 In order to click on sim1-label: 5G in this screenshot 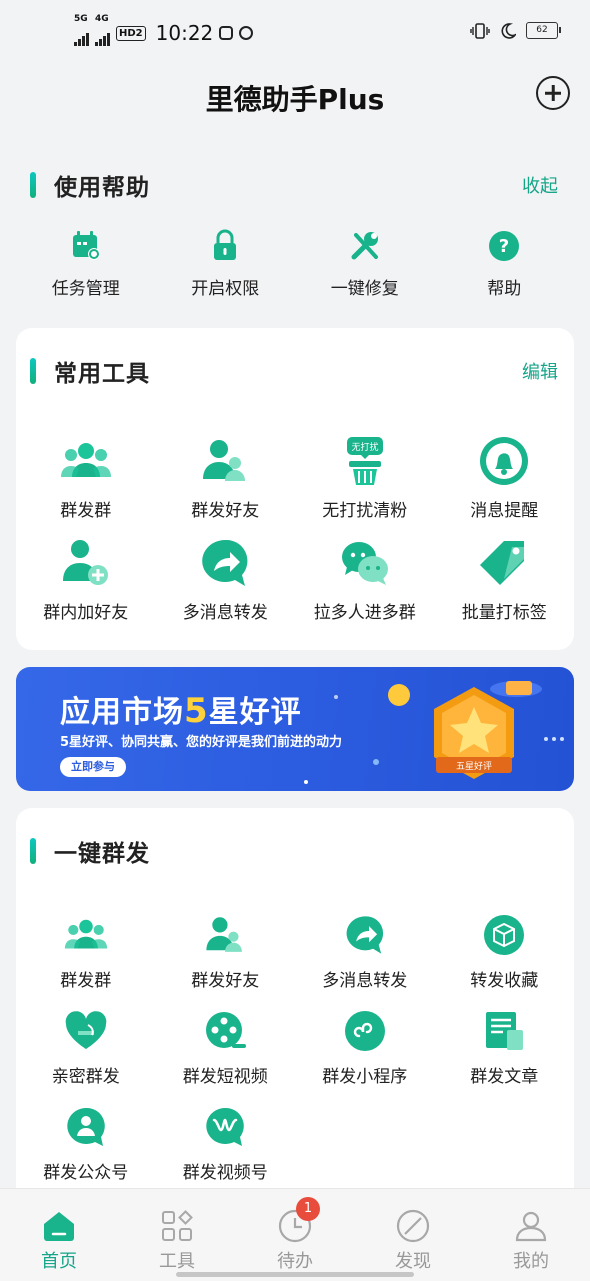, I will do `click(81, 19)`.